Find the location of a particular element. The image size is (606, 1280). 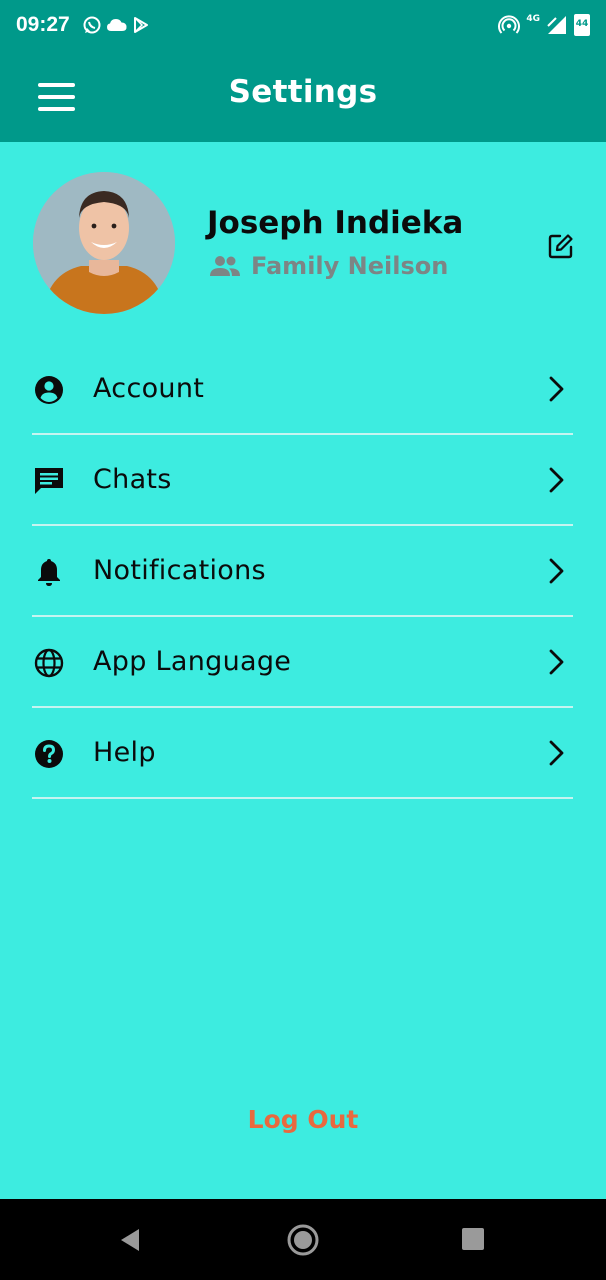

group-icon is located at coordinates (225, 266).